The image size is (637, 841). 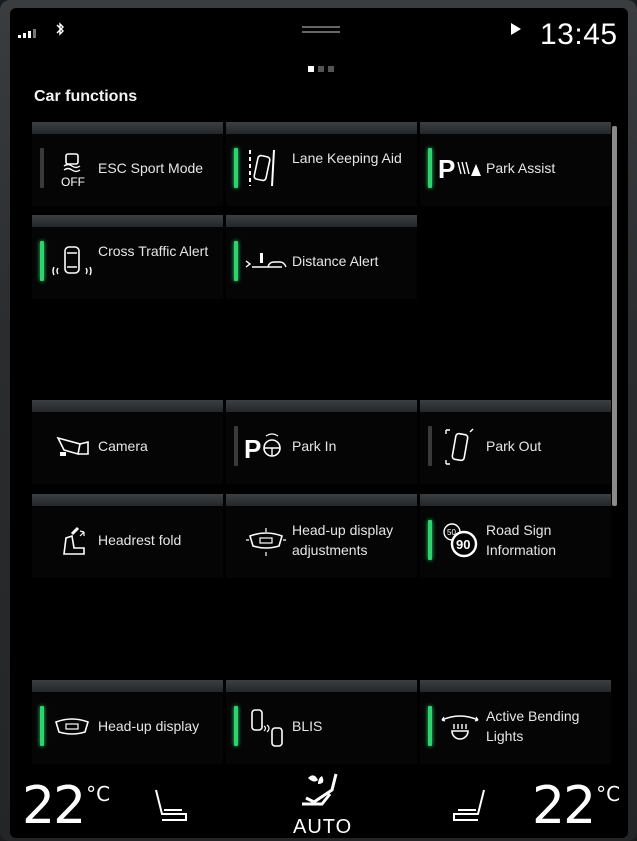 What do you see at coordinates (72, 726) in the screenshot?
I see `hud-icon` at bounding box center [72, 726].